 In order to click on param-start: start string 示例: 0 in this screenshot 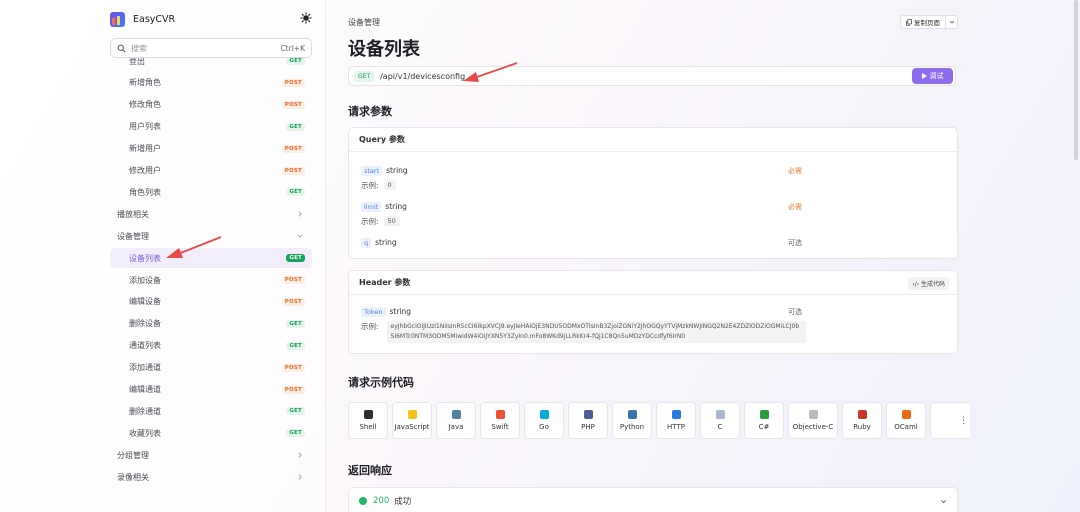, I will do `click(384, 178)`.